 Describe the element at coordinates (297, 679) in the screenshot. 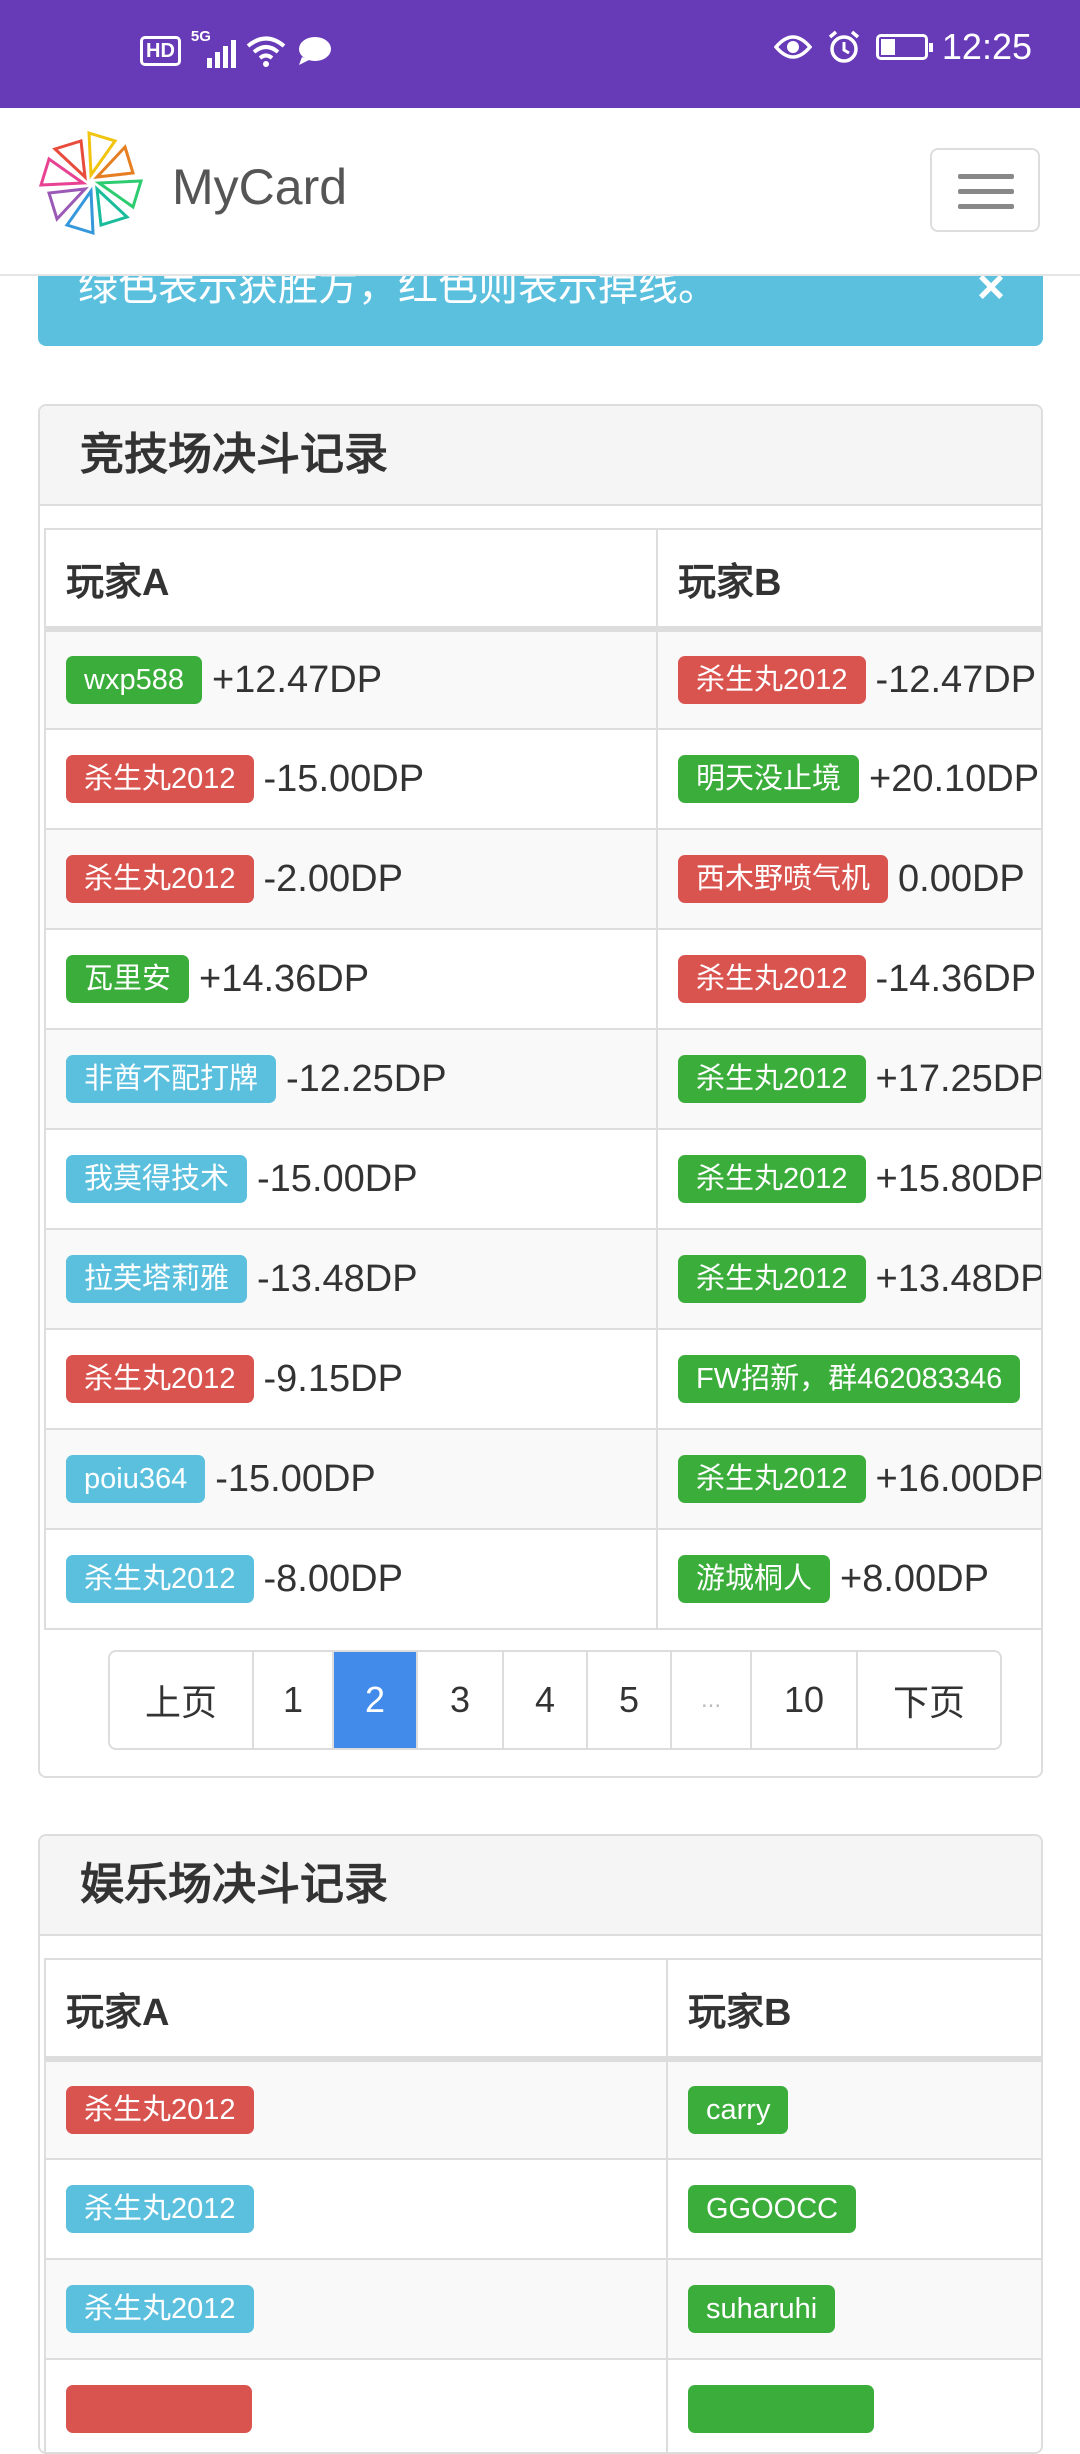

I see `dp-change: +12.47DP` at that location.